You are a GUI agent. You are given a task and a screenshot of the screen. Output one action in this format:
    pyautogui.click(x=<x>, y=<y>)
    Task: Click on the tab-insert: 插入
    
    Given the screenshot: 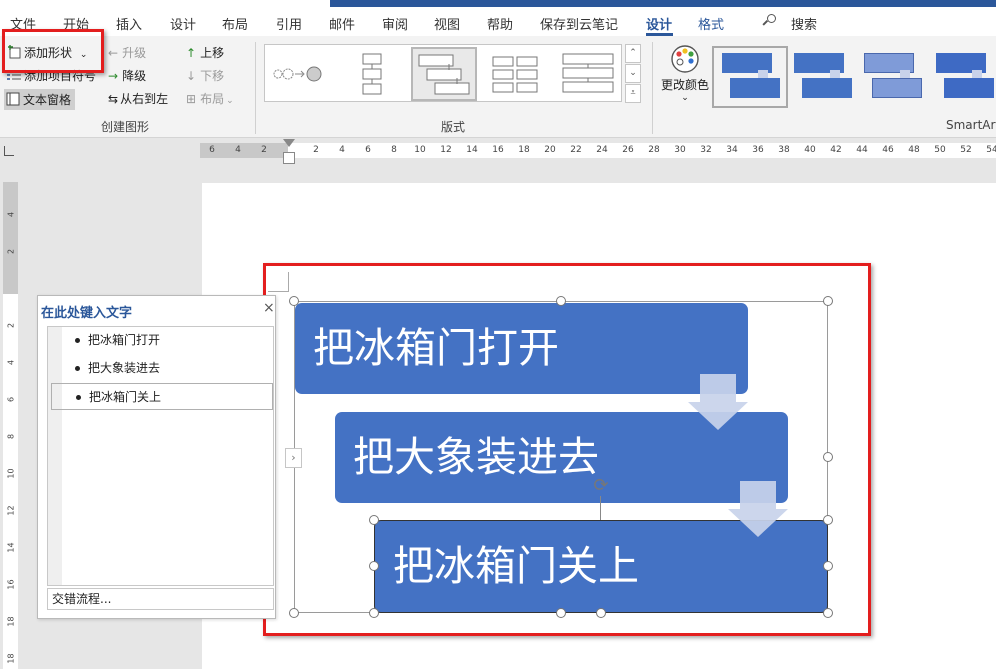 What is the action you would take?
    pyautogui.click(x=129, y=23)
    